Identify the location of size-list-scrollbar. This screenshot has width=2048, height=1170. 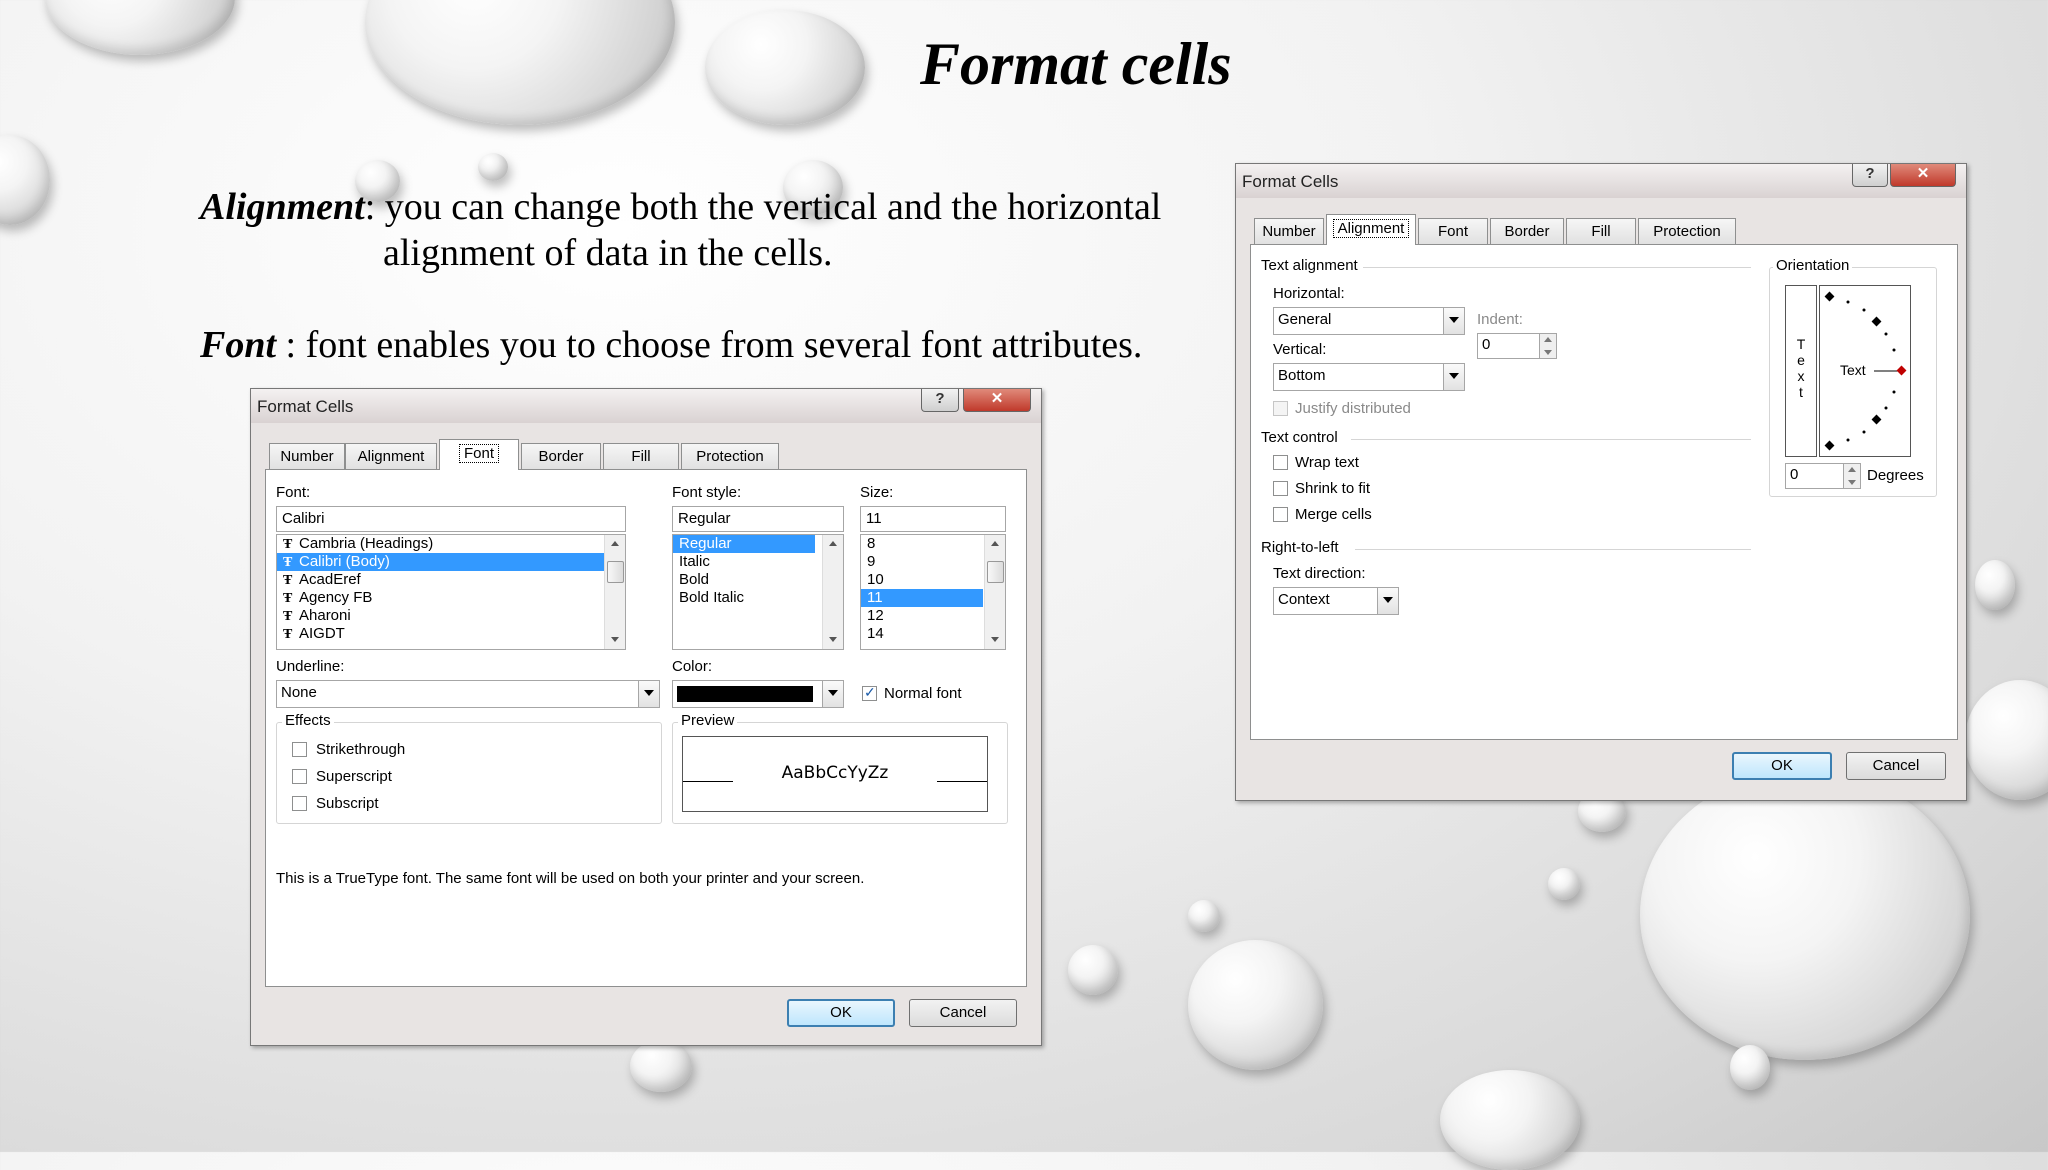
(994, 592).